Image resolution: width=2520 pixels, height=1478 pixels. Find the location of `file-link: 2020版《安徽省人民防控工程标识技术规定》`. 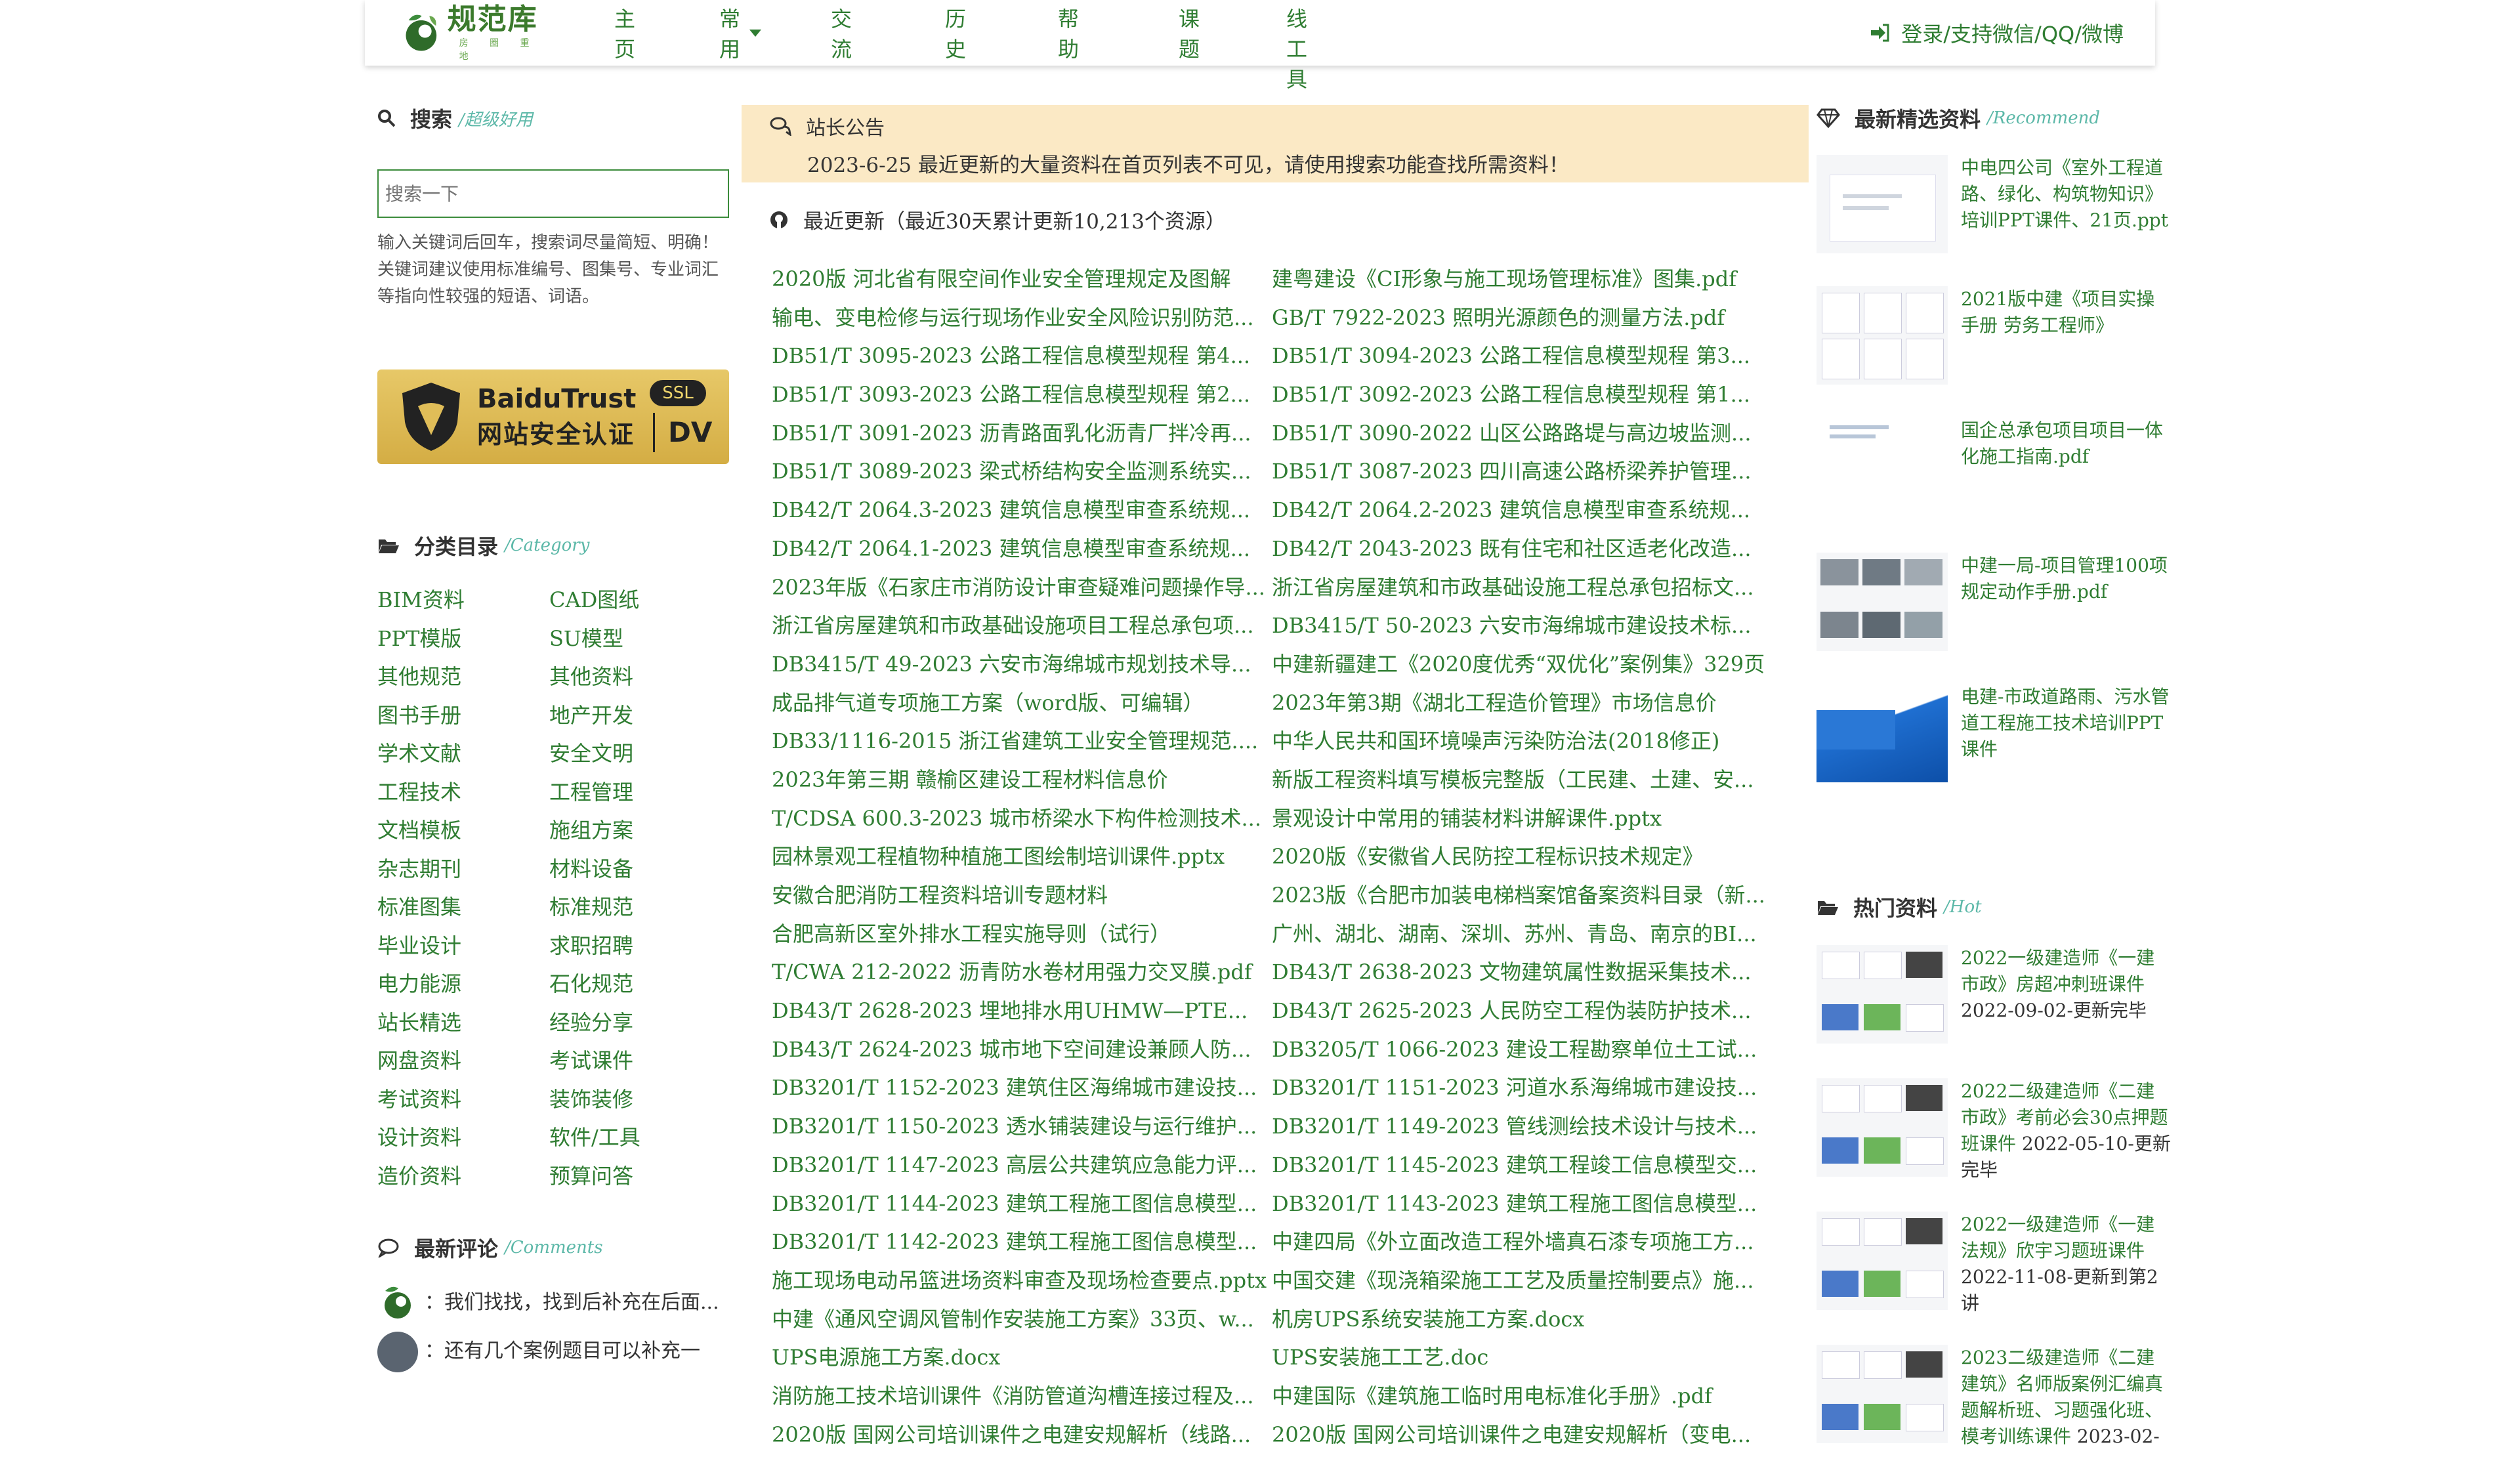

file-link: 2020版《安徽省人民防控工程标识技术规定》 is located at coordinates (1527, 856).